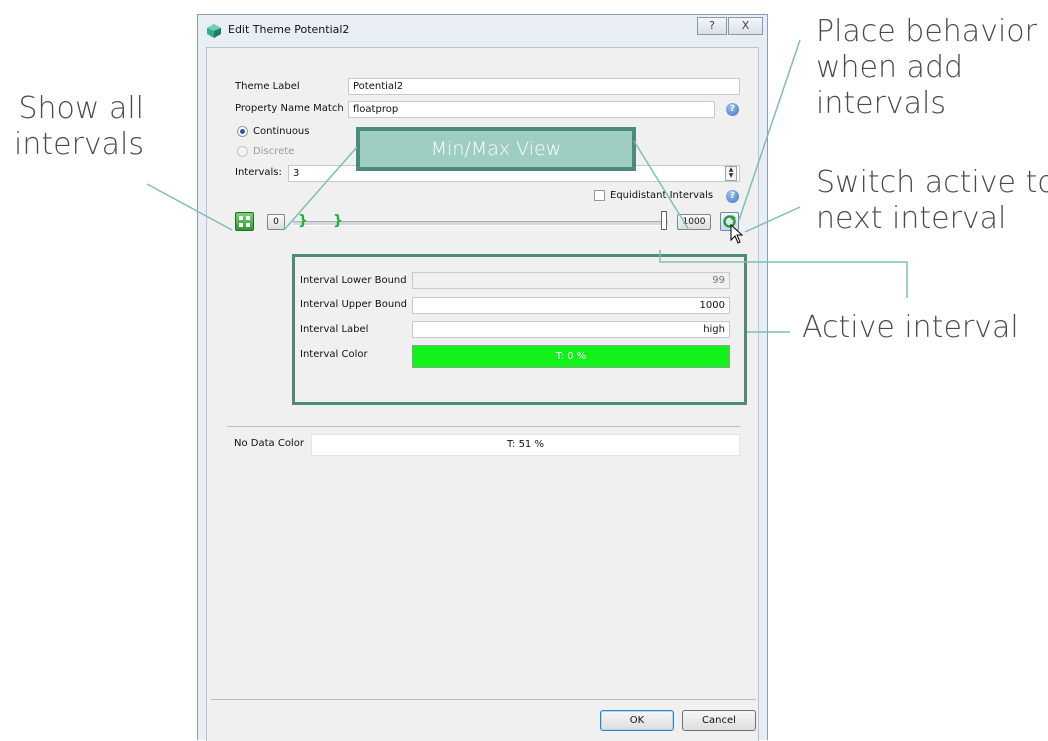 This screenshot has width=1048, height=741. I want to click on min-max-view-callout: Min/Max View, so click(496, 149).